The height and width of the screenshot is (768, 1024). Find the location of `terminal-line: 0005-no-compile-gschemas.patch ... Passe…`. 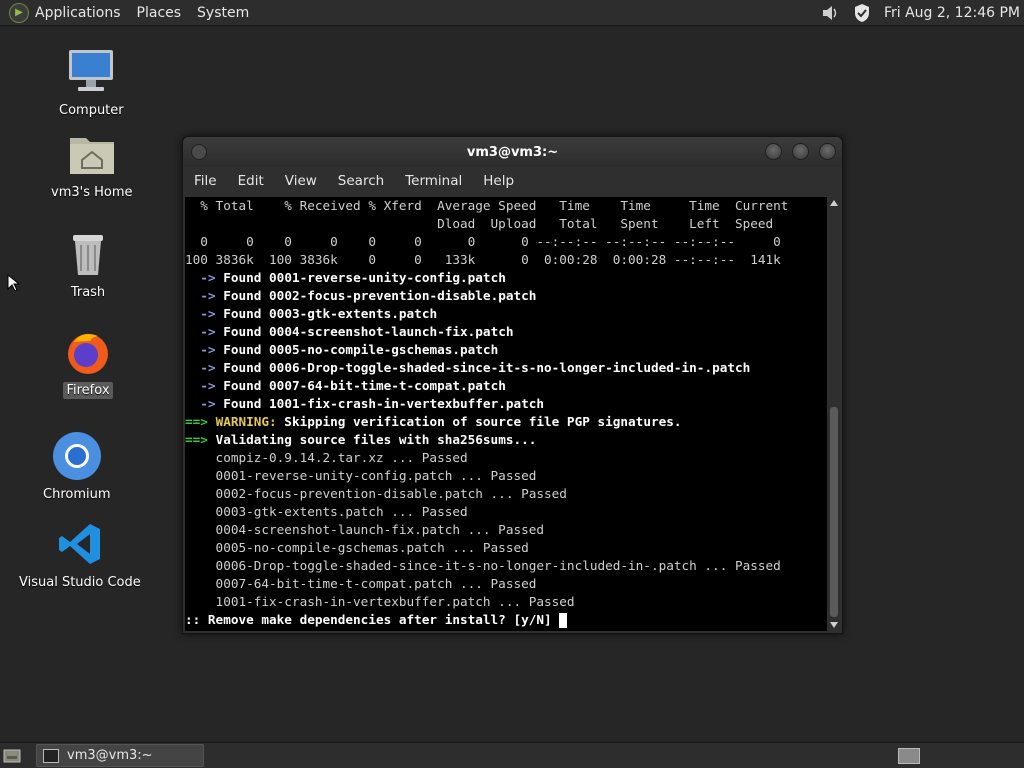

terminal-line: 0005-no-compile-gschemas.patch ... Passe… is located at coordinates (357, 547).